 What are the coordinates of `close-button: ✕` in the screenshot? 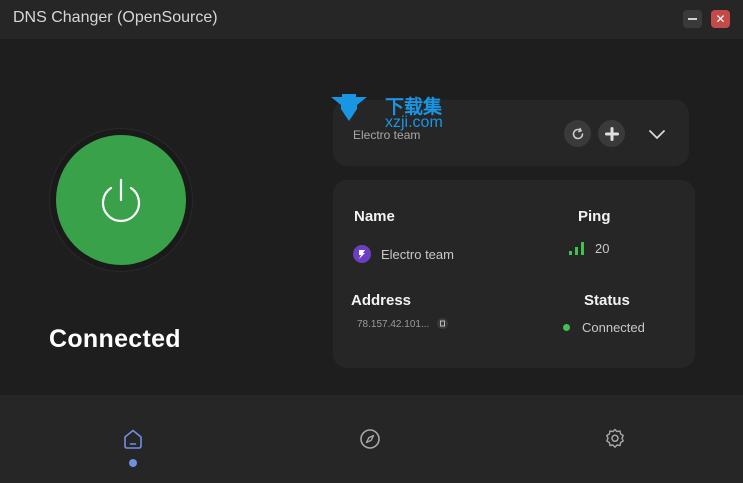 It's located at (720, 19).